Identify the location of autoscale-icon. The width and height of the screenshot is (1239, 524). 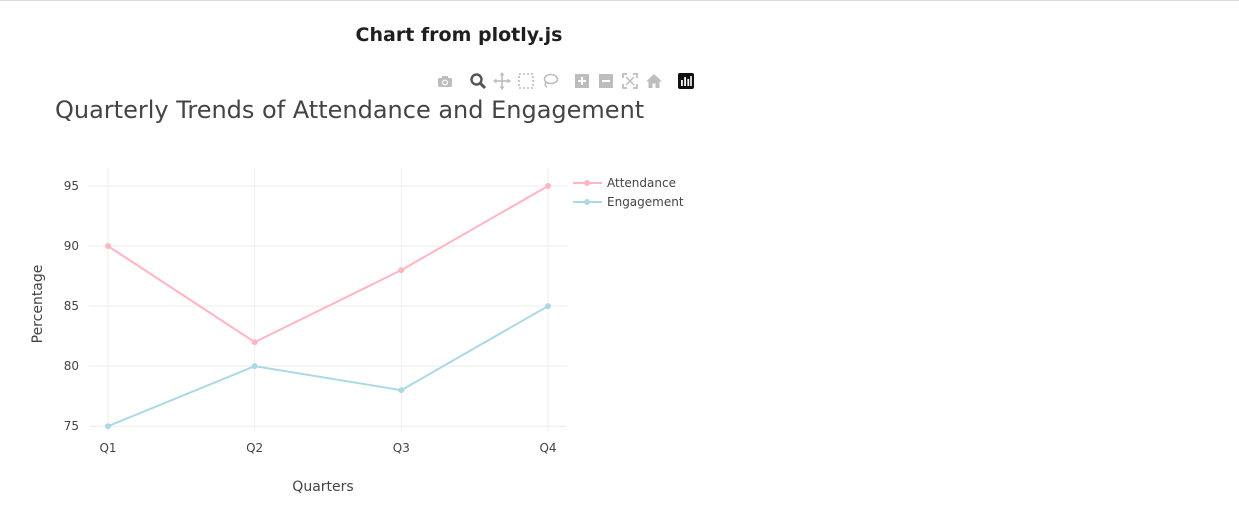
(630, 81).